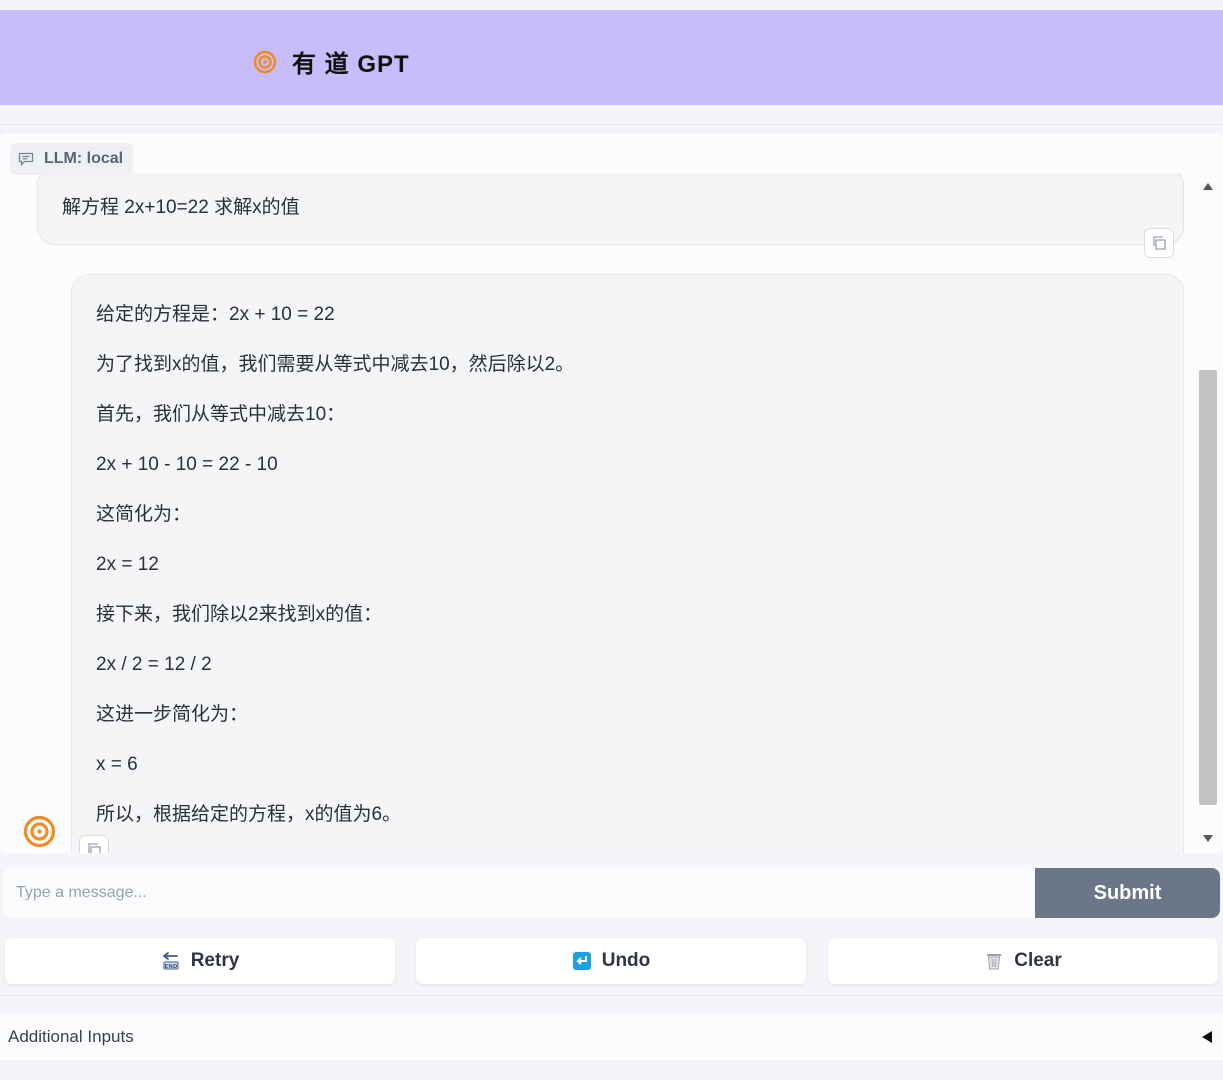 This screenshot has width=1223, height=1080. Describe the element at coordinates (581, 961) in the screenshot. I see `undo-icon` at that location.